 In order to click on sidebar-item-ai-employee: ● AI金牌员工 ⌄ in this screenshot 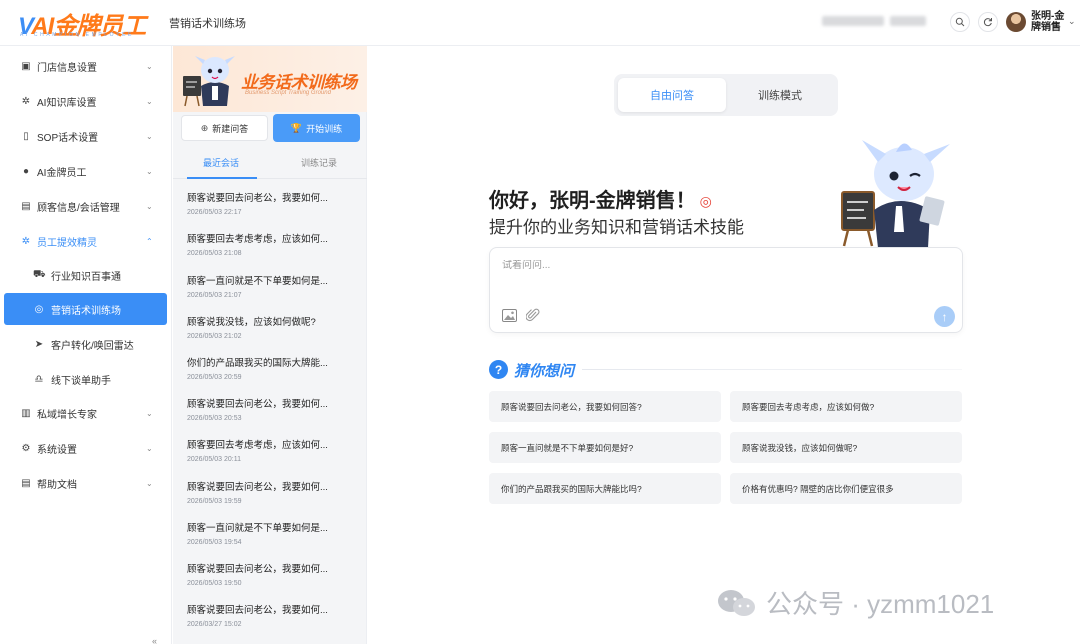, I will do `click(86, 171)`.